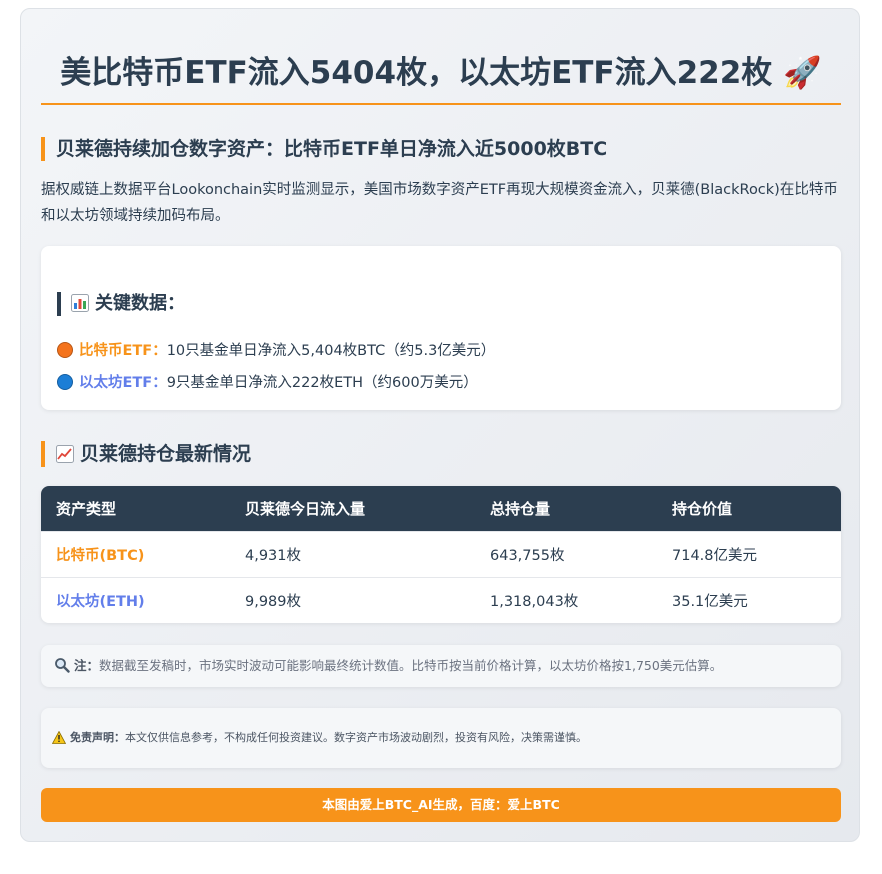 The image size is (882, 874). Describe the element at coordinates (324, 149) in the screenshot. I see `section-heading-holdings: 贝莱德持续加仓数字资产：比特币ETF单日净流入近5000枚BTC` at that location.